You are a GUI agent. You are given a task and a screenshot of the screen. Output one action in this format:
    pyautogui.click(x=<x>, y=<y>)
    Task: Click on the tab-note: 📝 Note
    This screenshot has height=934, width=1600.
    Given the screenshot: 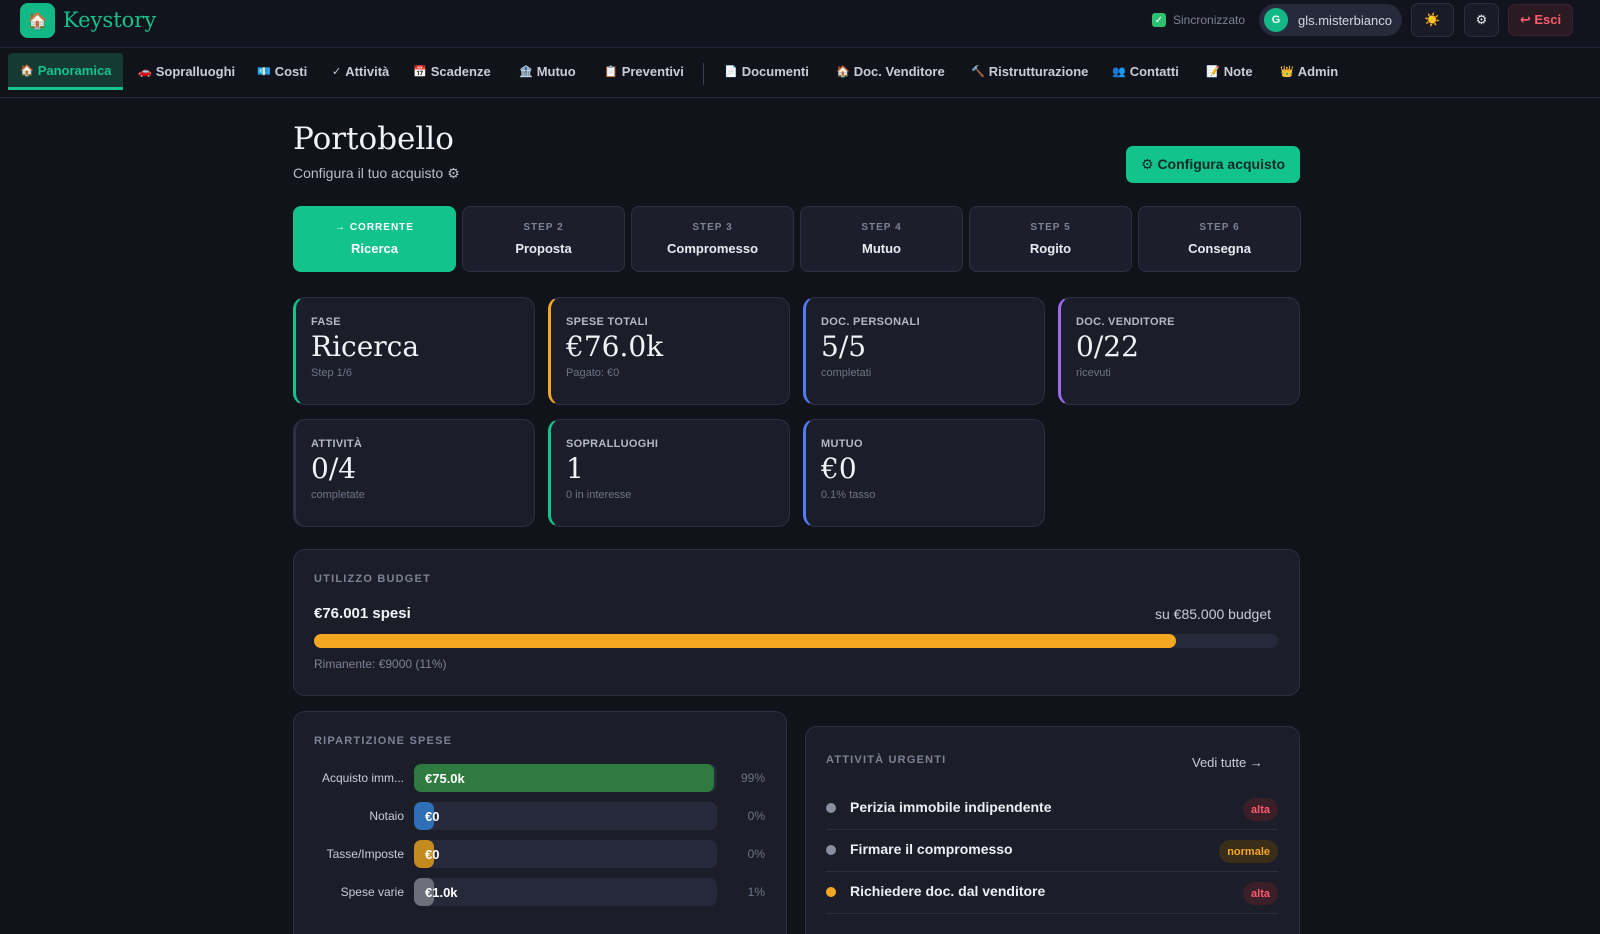 What is the action you would take?
    pyautogui.click(x=1229, y=71)
    